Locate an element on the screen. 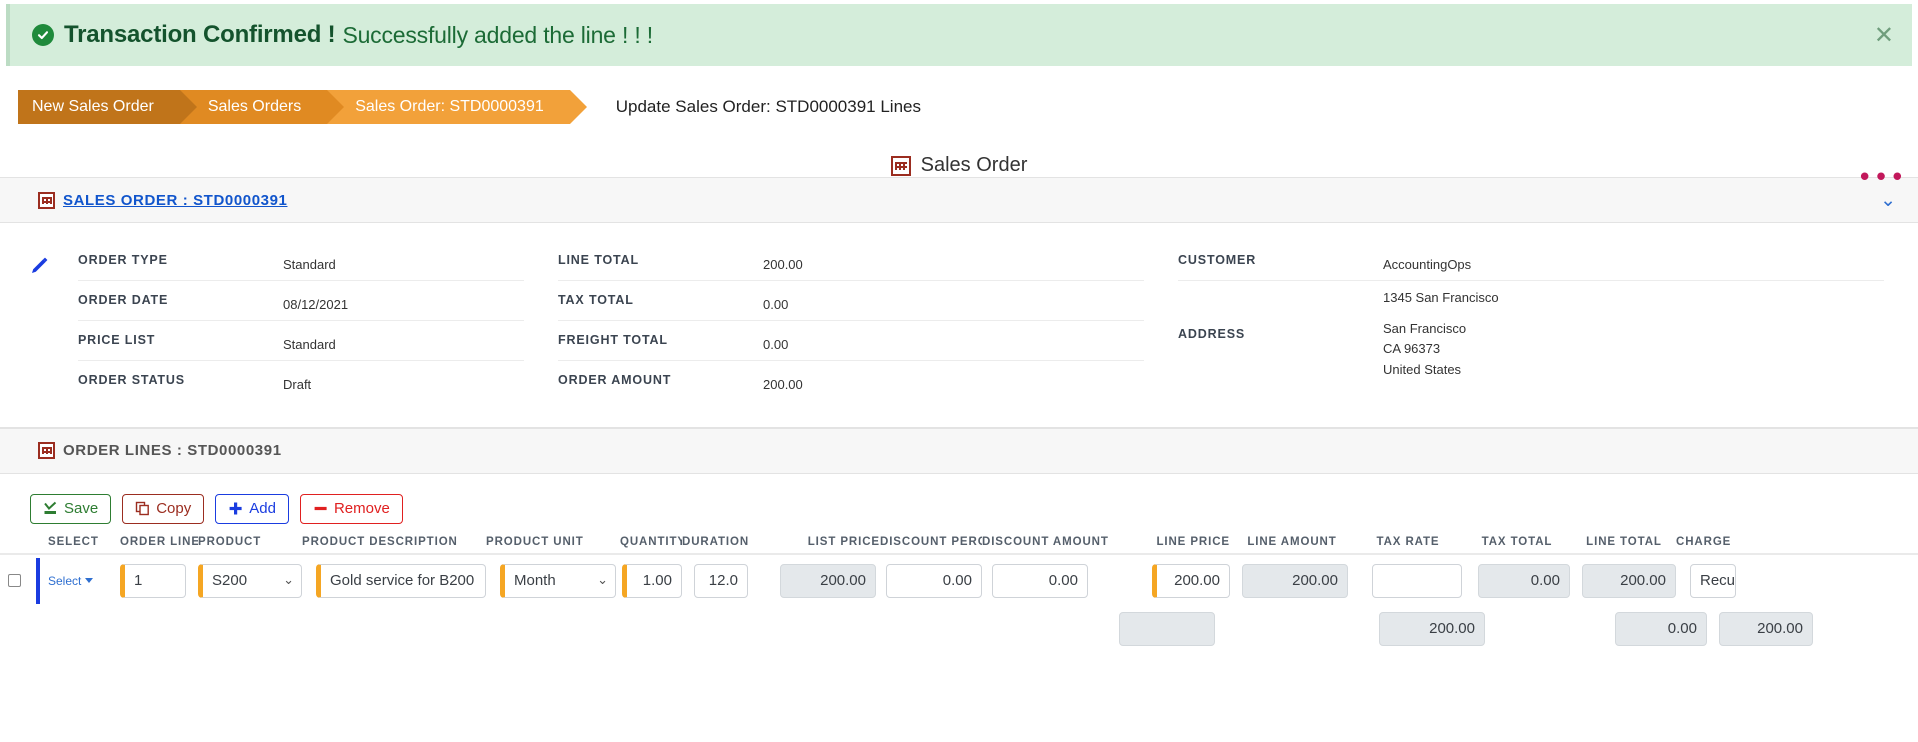 The height and width of the screenshot is (742, 1918). entity-title: Sales Order is located at coordinates (959, 165).